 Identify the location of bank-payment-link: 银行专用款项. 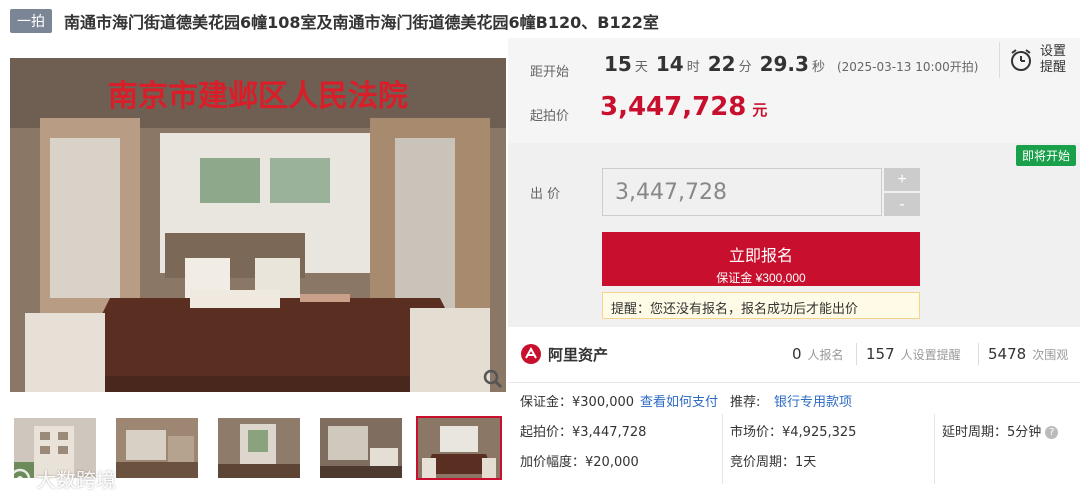
(813, 400).